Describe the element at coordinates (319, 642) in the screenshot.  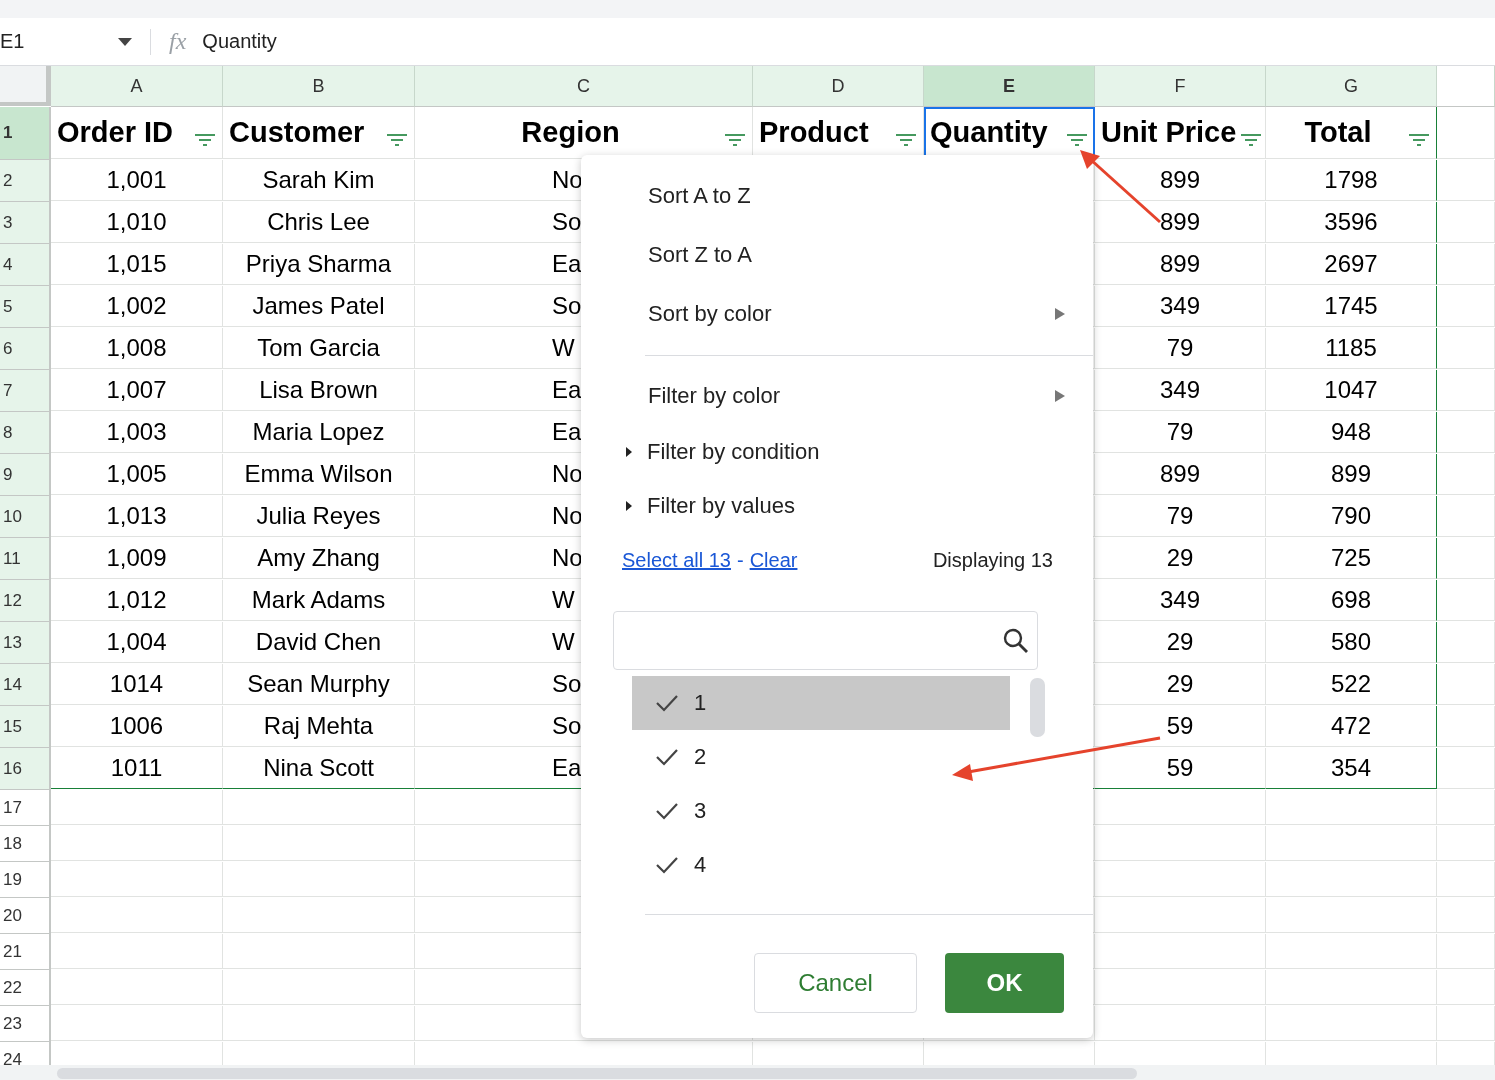
I see `table-cell: David Chen` at that location.